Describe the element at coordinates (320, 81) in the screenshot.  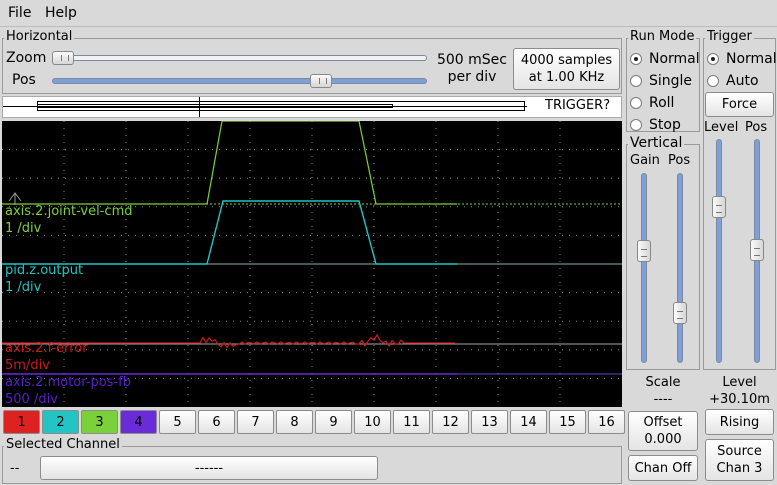
I see `pos-slider-thumb` at that location.